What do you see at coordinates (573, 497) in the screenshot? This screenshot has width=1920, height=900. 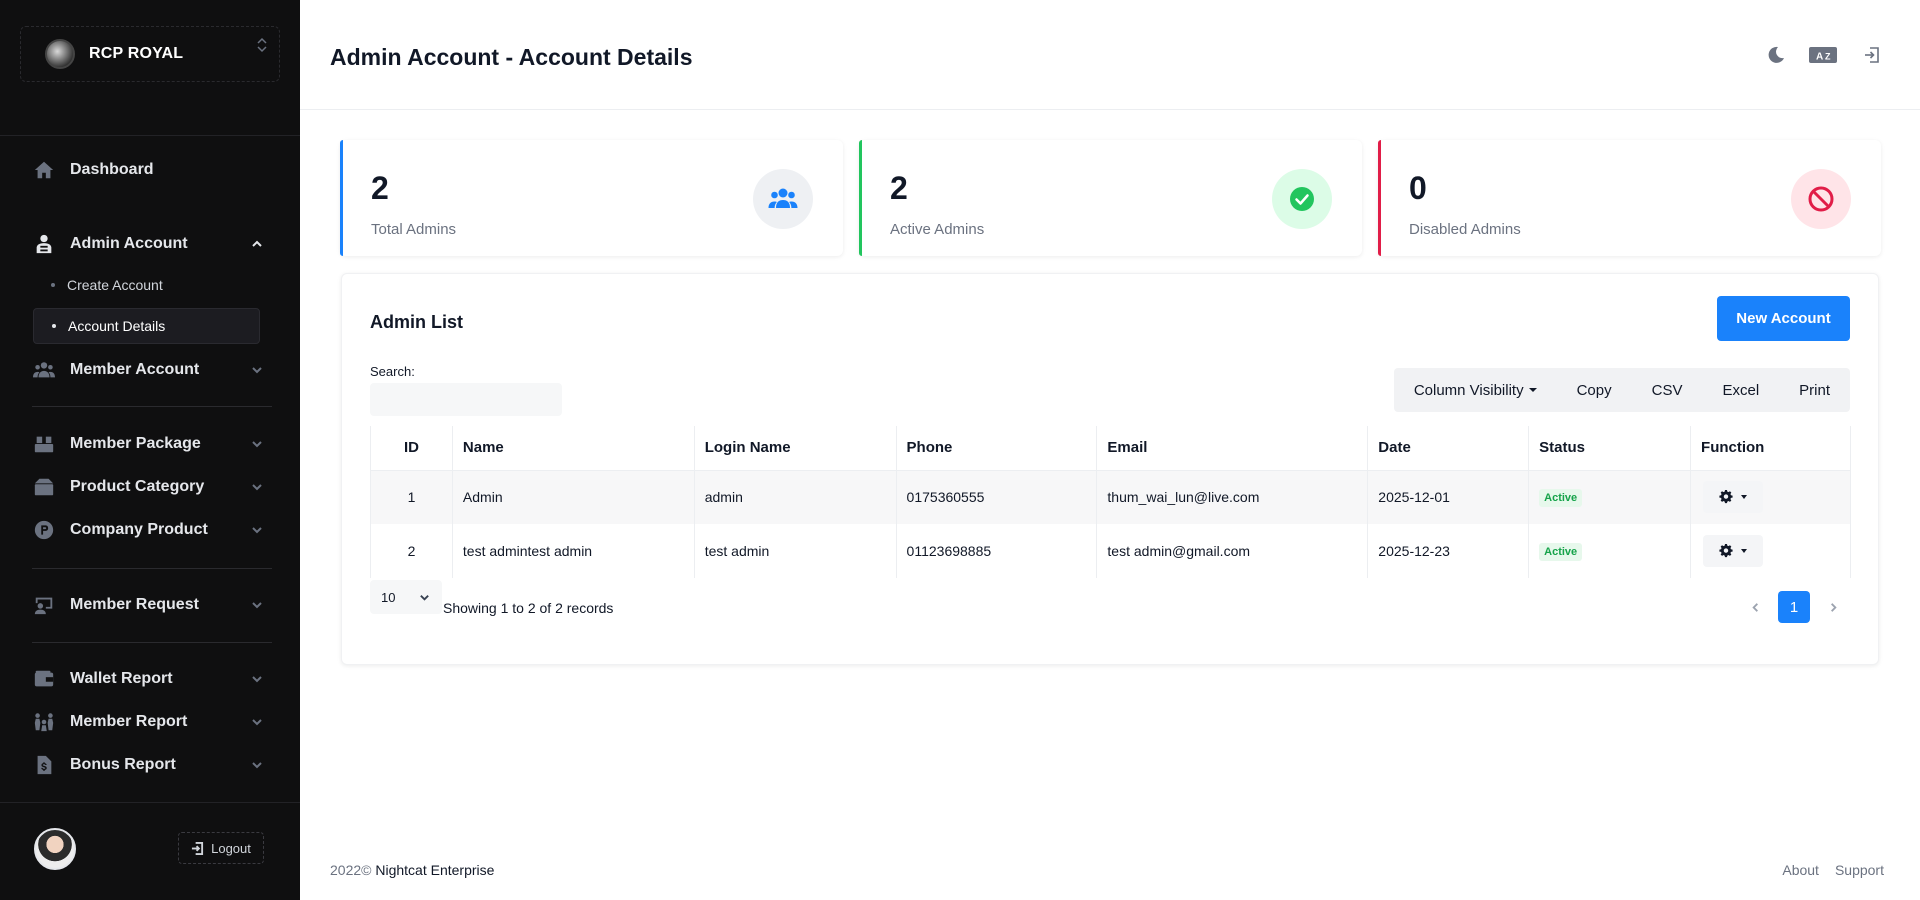 I see `cell-name: Admin` at bounding box center [573, 497].